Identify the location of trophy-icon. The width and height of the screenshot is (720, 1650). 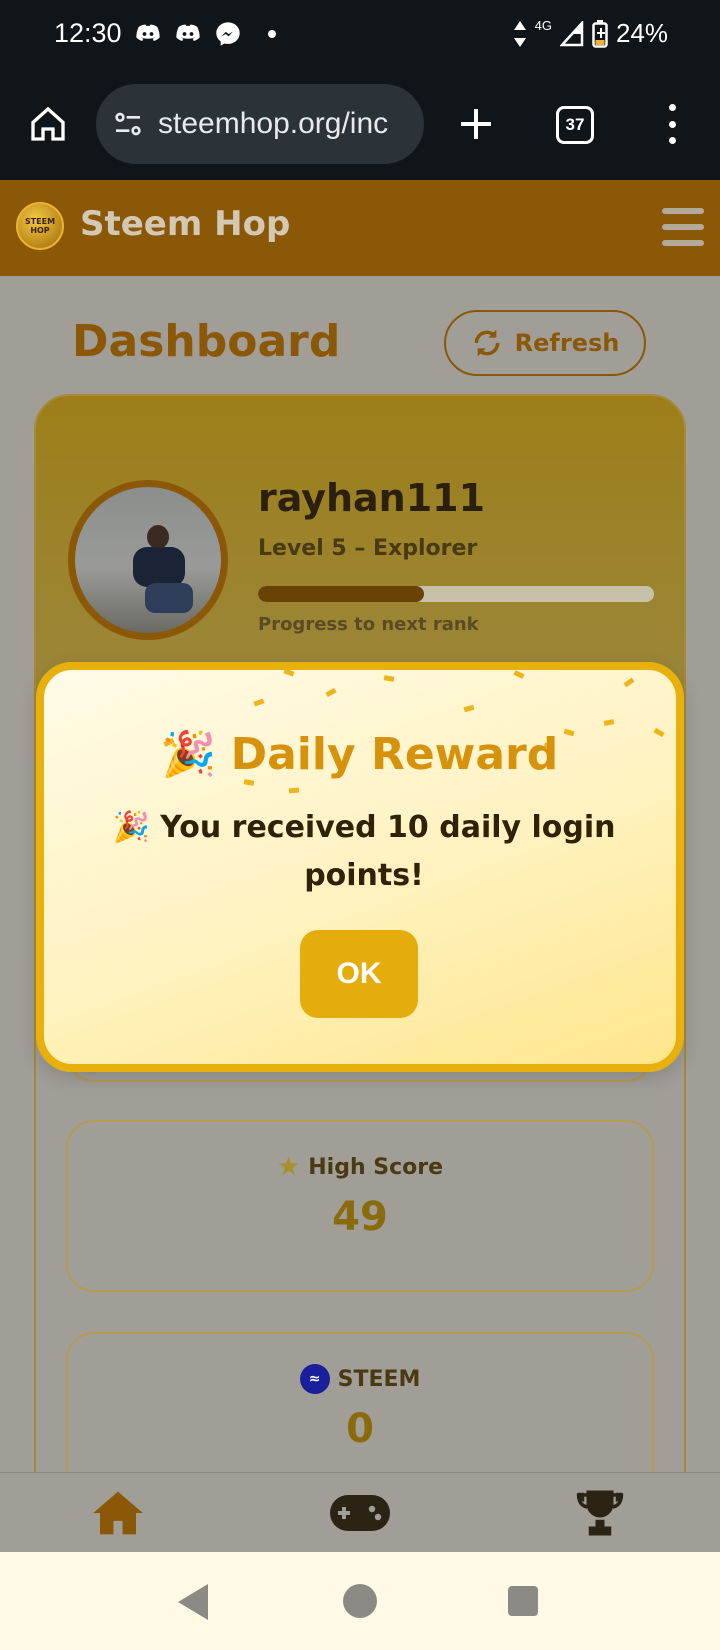
(600, 1513).